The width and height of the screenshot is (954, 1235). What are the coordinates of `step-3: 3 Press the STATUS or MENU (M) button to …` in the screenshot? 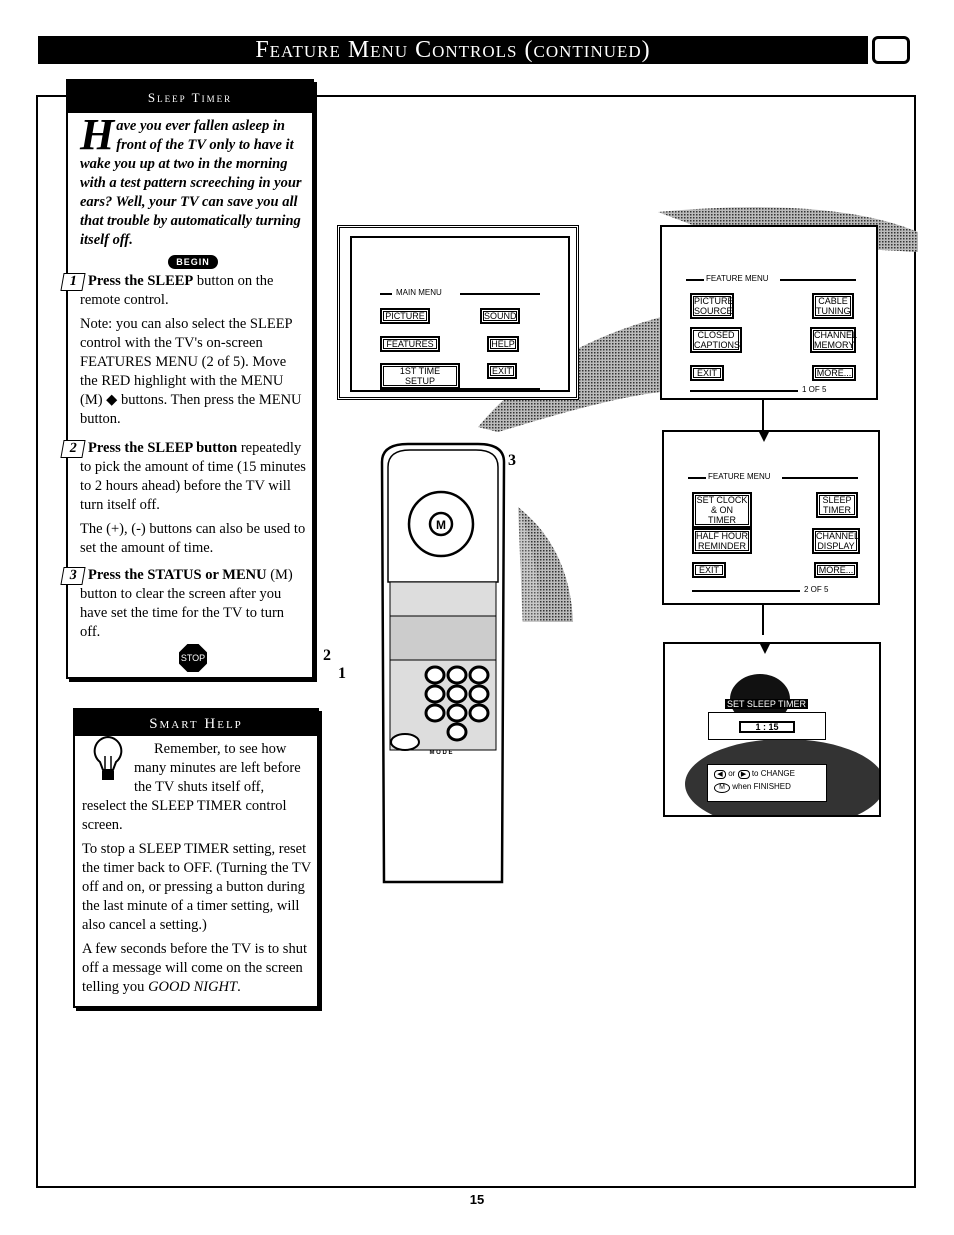 It's located at (183, 604).